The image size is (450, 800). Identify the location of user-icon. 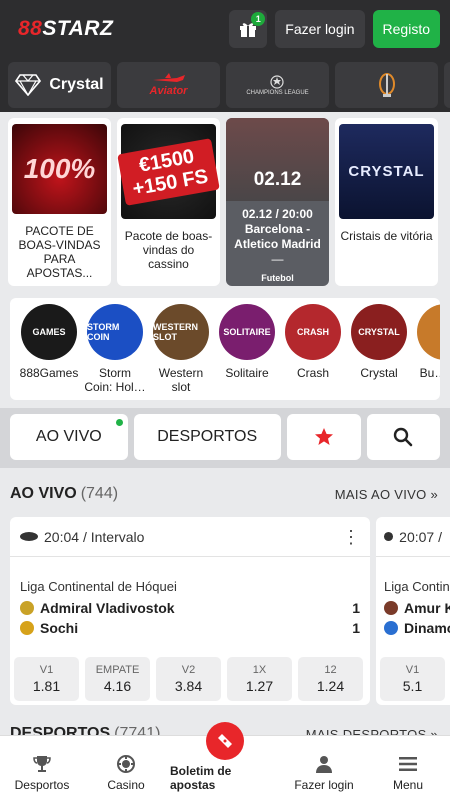
(324, 764).